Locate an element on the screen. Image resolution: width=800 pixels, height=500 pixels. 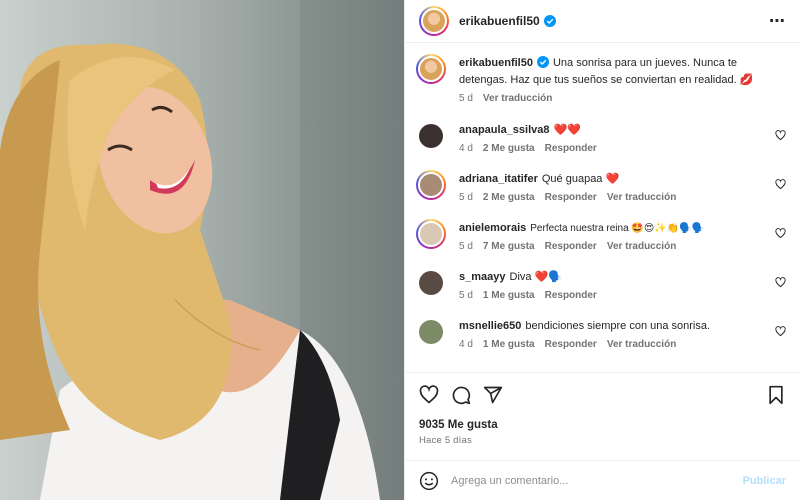
emoji-smile-icon is located at coordinates (429, 481).